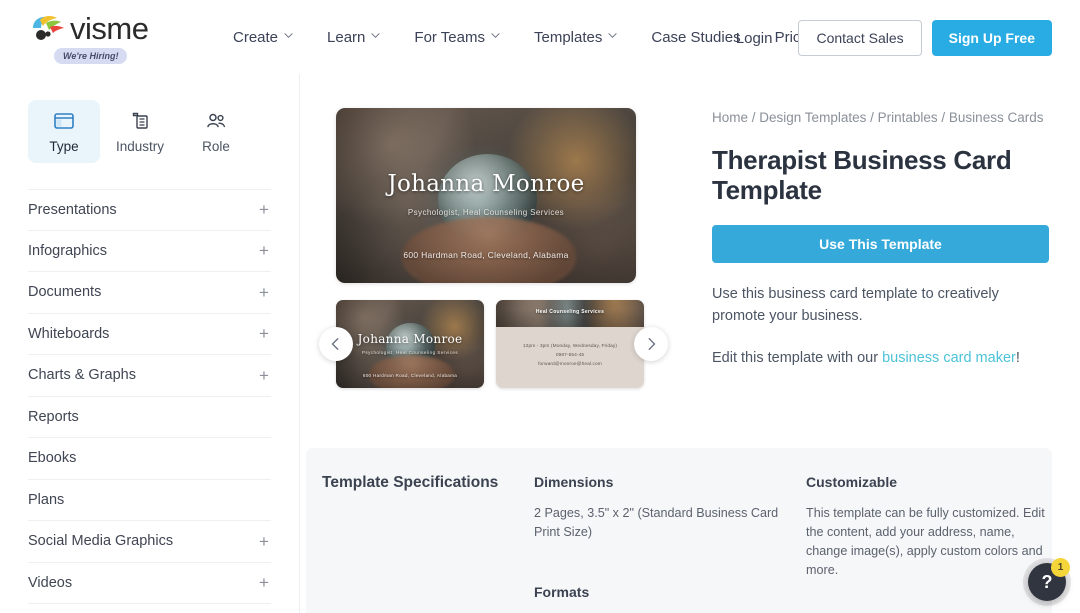 The width and height of the screenshot is (1080, 613). What do you see at coordinates (216, 146) in the screenshot?
I see `facet-label: Role` at bounding box center [216, 146].